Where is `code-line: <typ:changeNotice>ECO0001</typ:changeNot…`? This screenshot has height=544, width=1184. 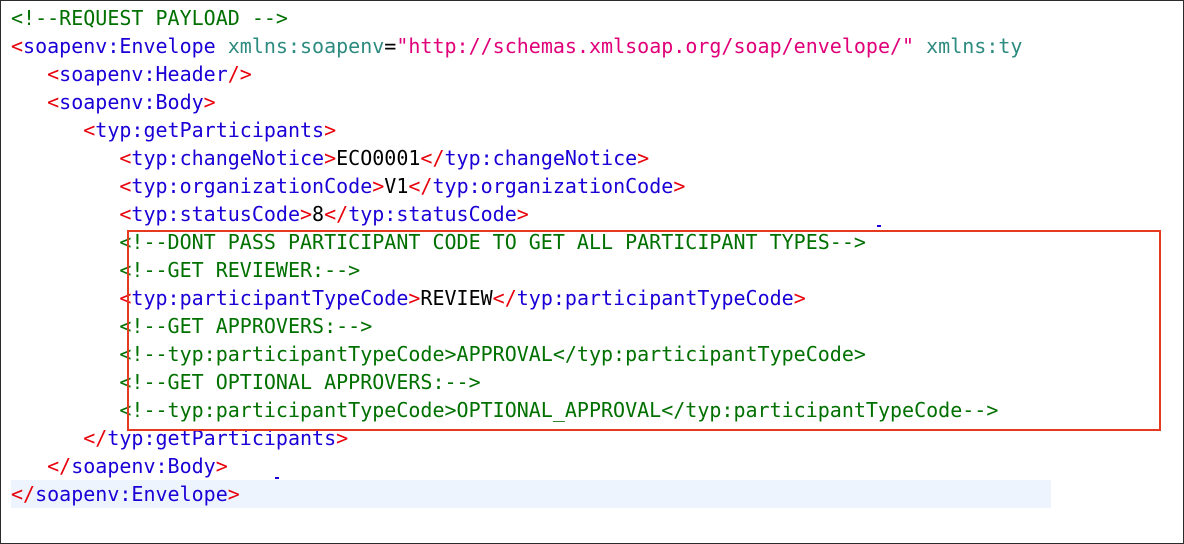
code-line: <typ:changeNotice>ECO0001</typ:changeNot… is located at coordinates (597, 158).